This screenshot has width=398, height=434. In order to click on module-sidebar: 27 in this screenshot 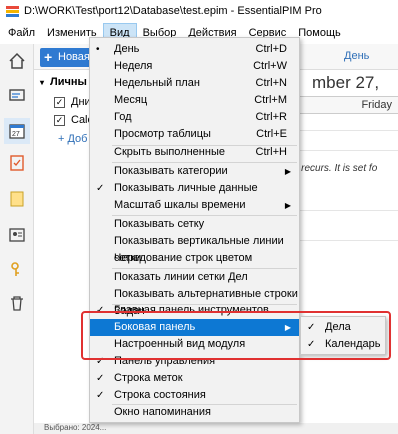, I will do `click(17, 239)`.